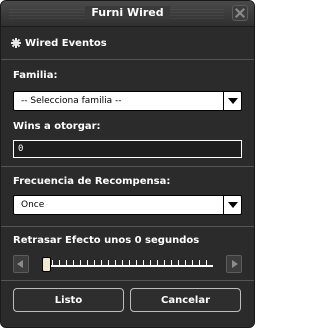 The image size is (320, 328). I want to click on title-bar: Furni Wired, so click(127, 14).